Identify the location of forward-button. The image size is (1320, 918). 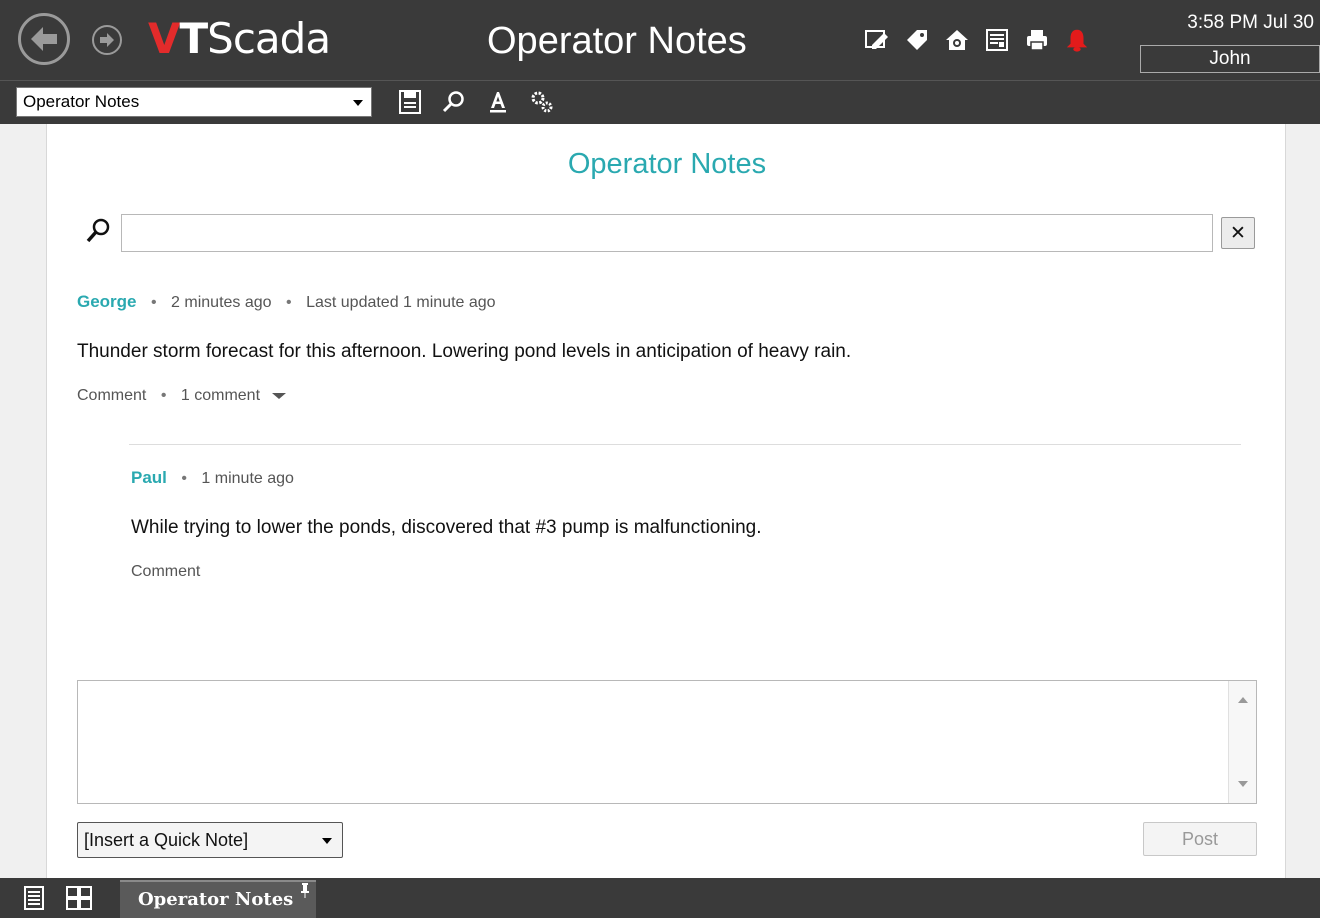
(107, 40).